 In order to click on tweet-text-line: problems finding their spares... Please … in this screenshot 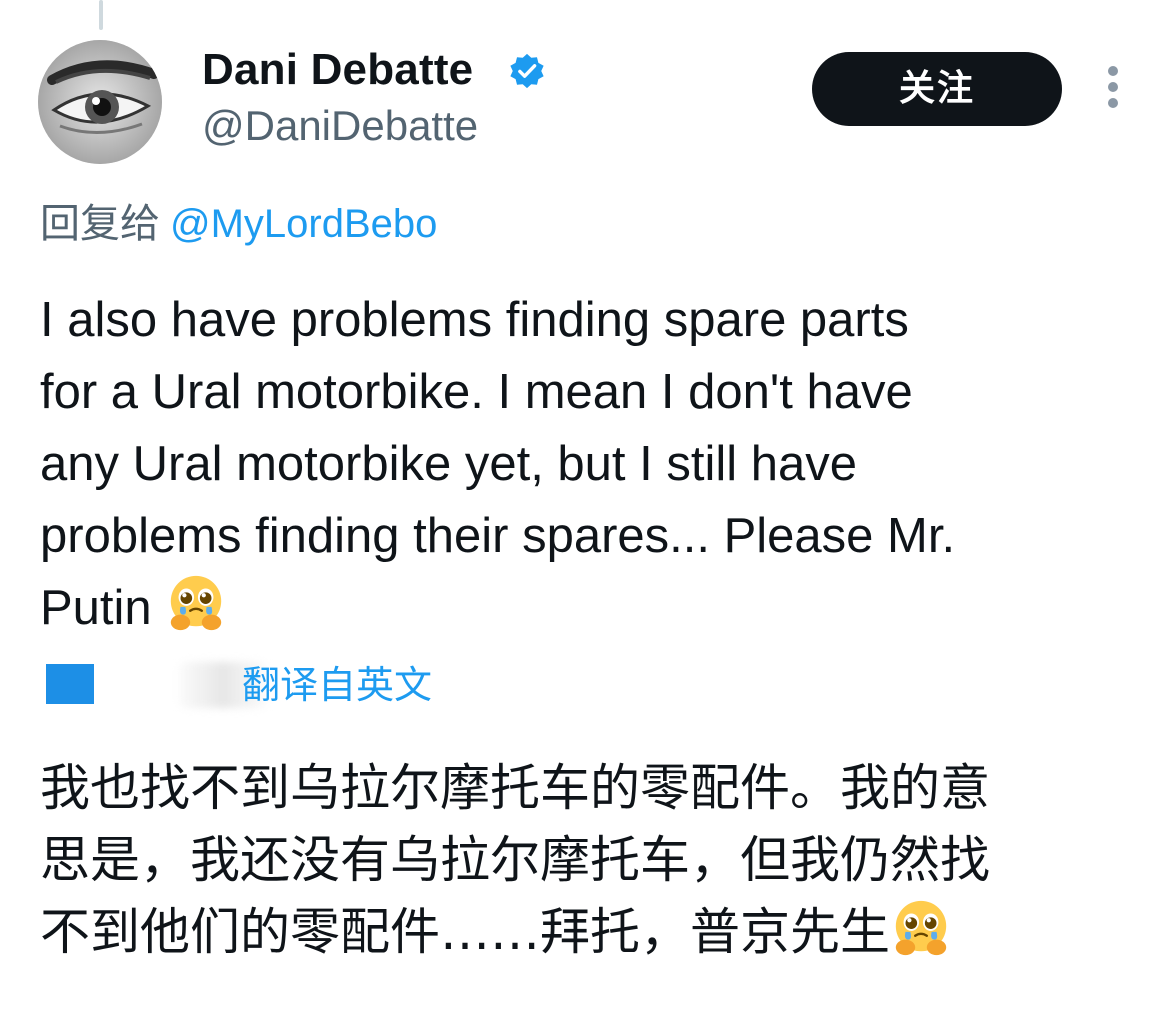, I will do `click(498, 536)`.